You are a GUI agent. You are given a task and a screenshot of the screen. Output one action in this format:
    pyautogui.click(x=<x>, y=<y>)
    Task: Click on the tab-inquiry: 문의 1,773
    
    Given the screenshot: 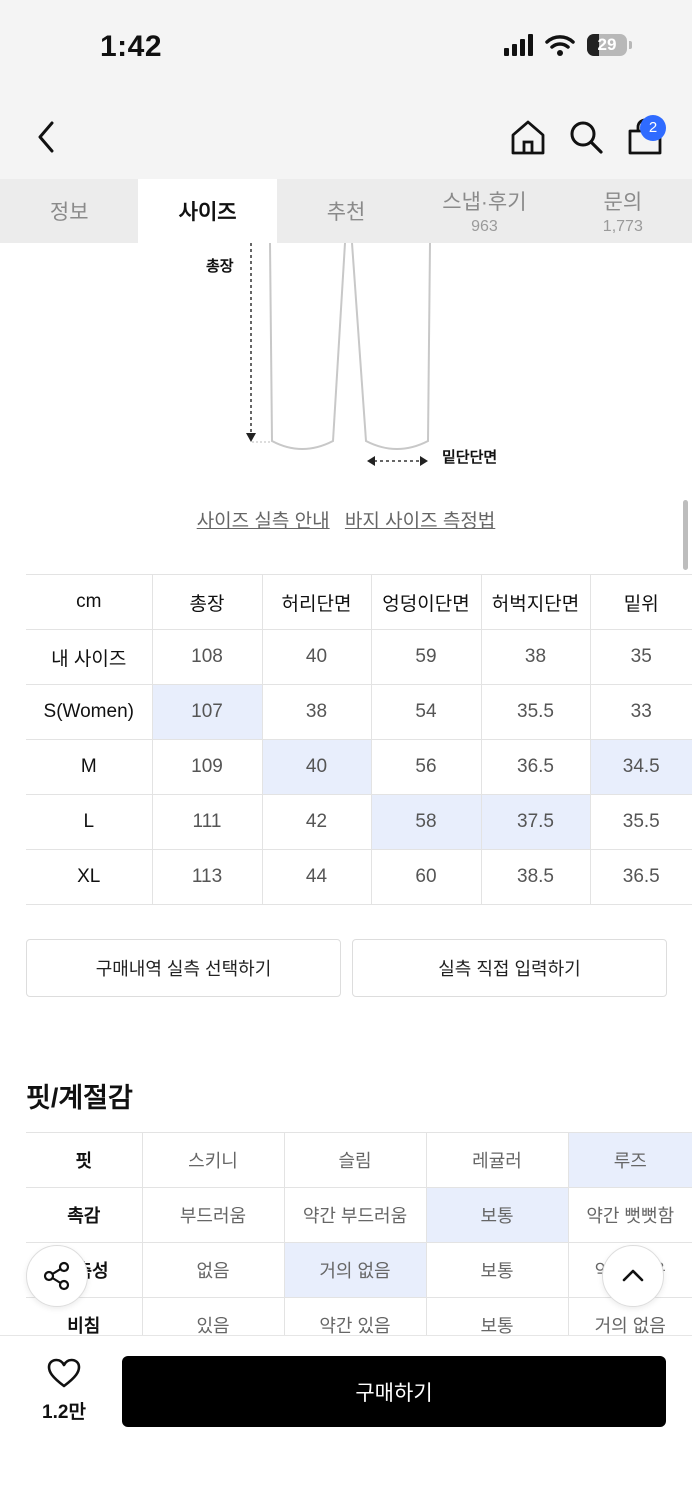 What is the action you would take?
    pyautogui.click(x=623, y=211)
    